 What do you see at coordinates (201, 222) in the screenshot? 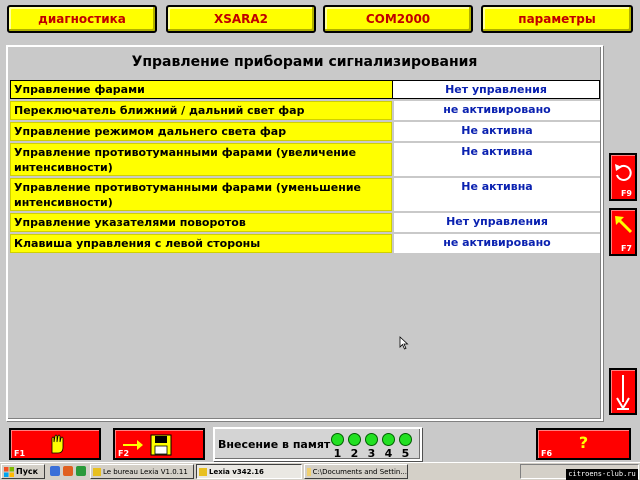
I see `row-label: Управление указателями поворотов` at bounding box center [201, 222].